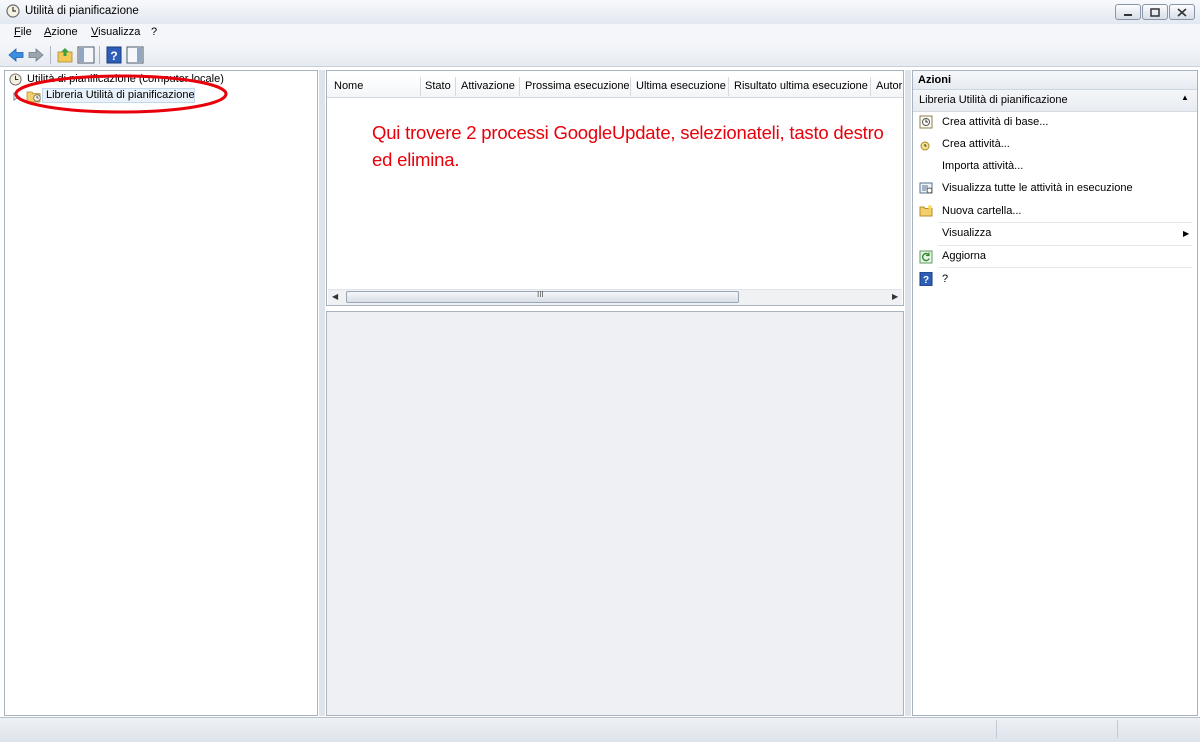 The height and width of the screenshot is (742, 1200). Describe the element at coordinates (154, 32) in the screenshot. I see `menu-help: ?` at that location.